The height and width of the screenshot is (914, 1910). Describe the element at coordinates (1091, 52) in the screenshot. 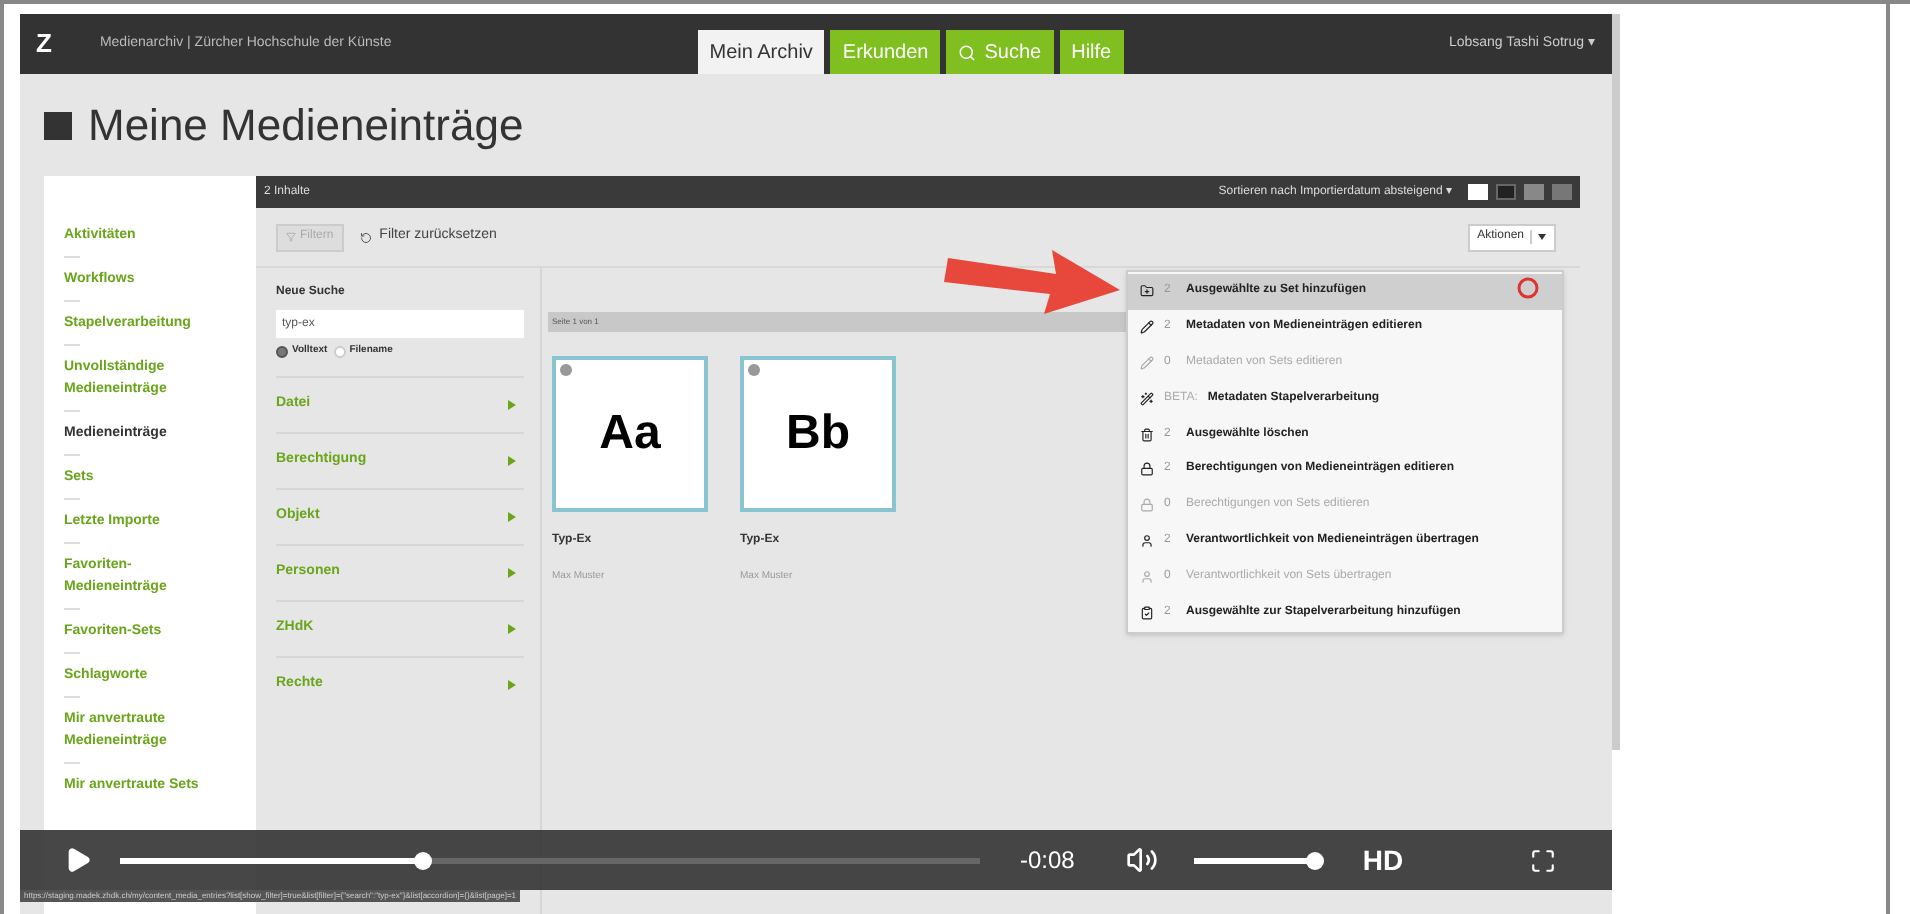

I see `nav-tab: Hilfe` at that location.